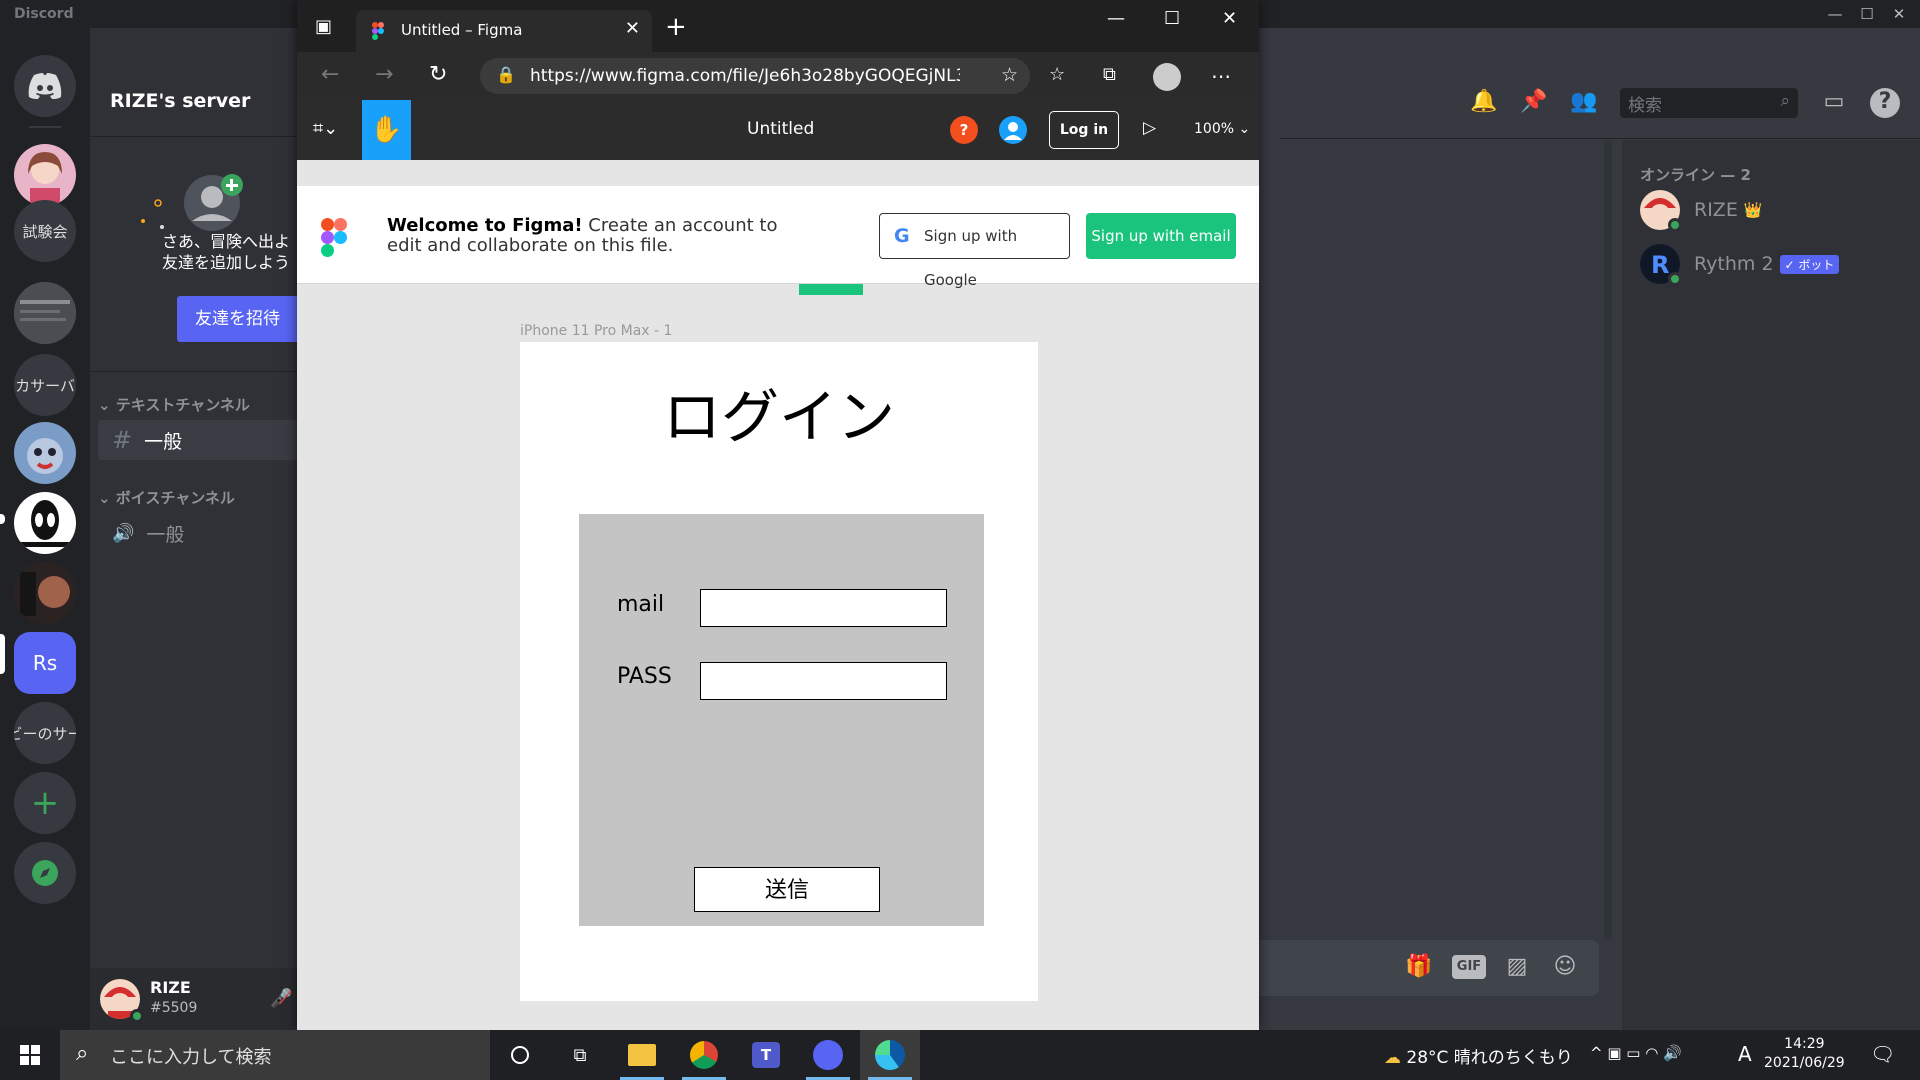 Image resolution: width=1920 pixels, height=1080 pixels. I want to click on add-favorite-icon: ☆, so click(1009, 75).